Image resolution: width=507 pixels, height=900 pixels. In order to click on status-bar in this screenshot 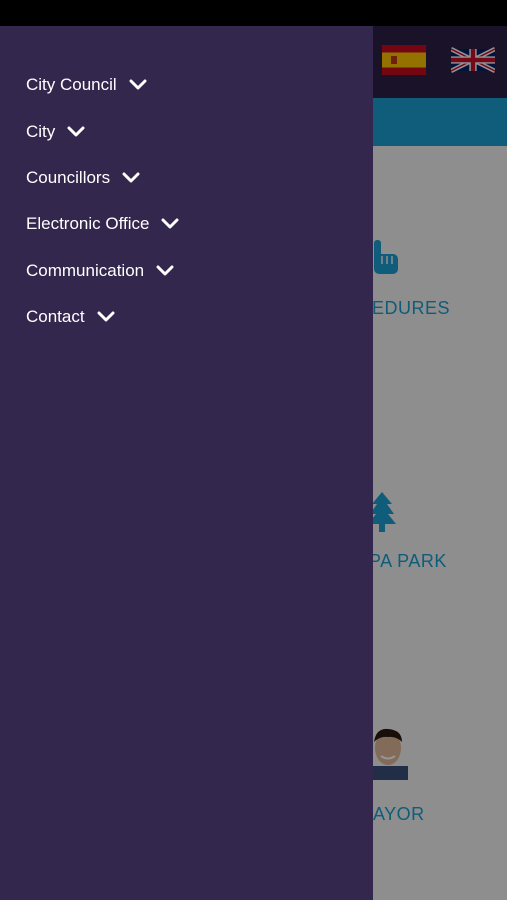, I will do `click(253, 13)`.